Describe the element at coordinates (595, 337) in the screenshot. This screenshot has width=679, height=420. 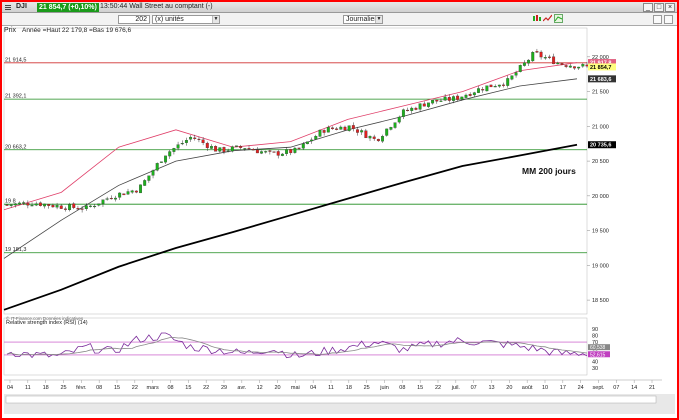
I see `rsi-ytick-label: 80` at that location.